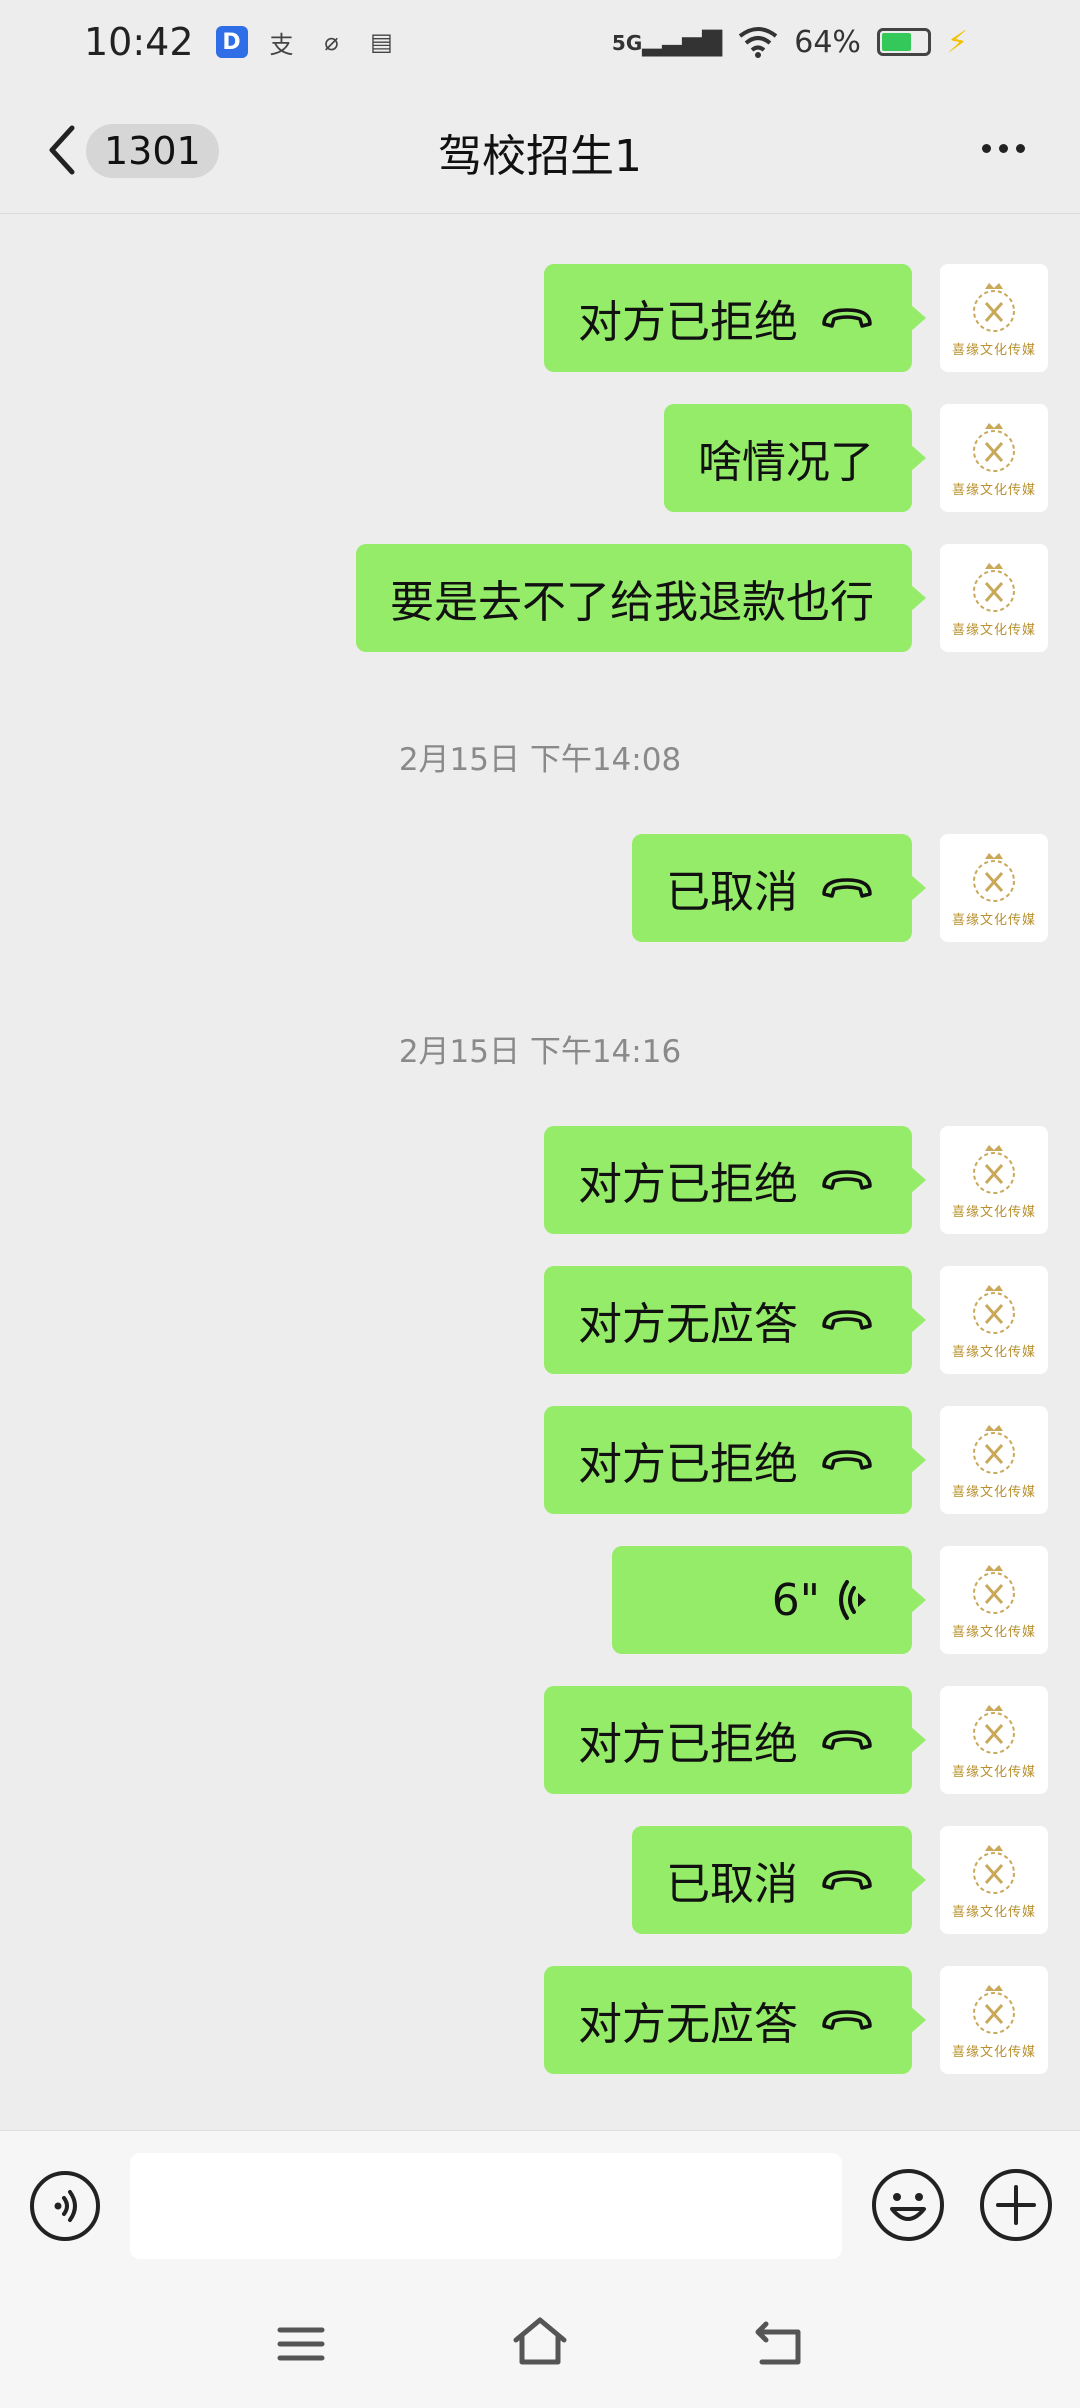 The width and height of the screenshot is (1080, 2408). I want to click on recent-apps-icon, so click(301, 2344).